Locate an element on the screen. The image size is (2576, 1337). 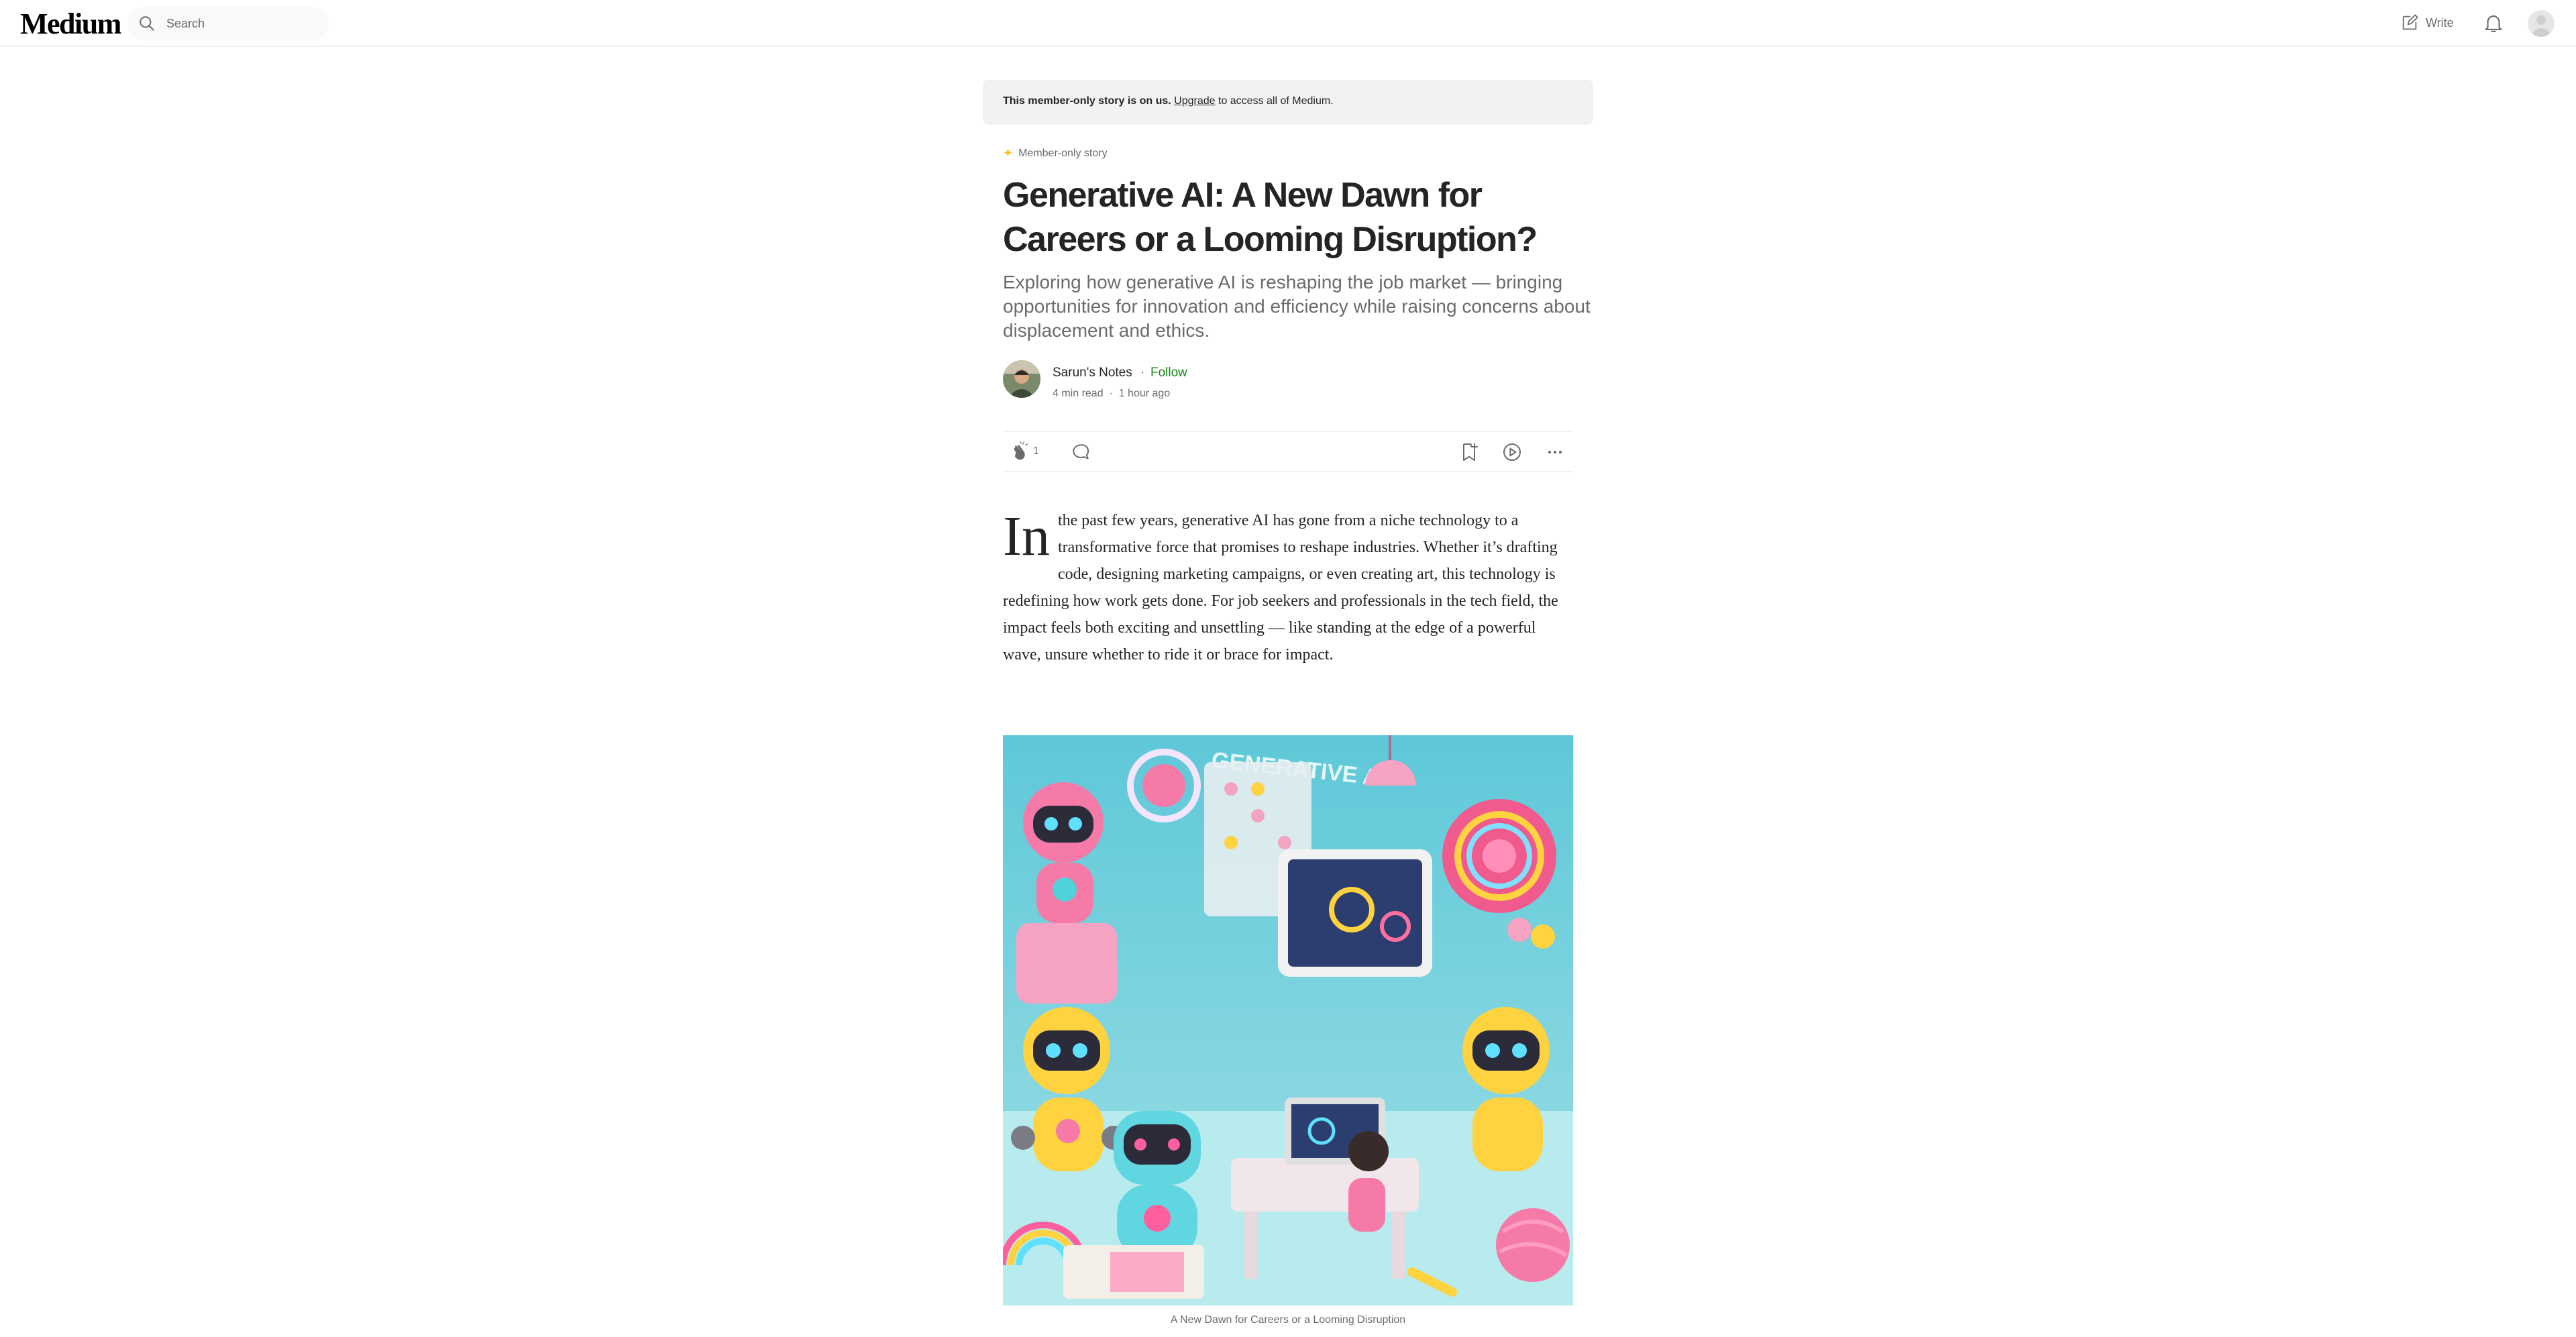
upgrade-link: Upgrade is located at coordinates (1194, 101).